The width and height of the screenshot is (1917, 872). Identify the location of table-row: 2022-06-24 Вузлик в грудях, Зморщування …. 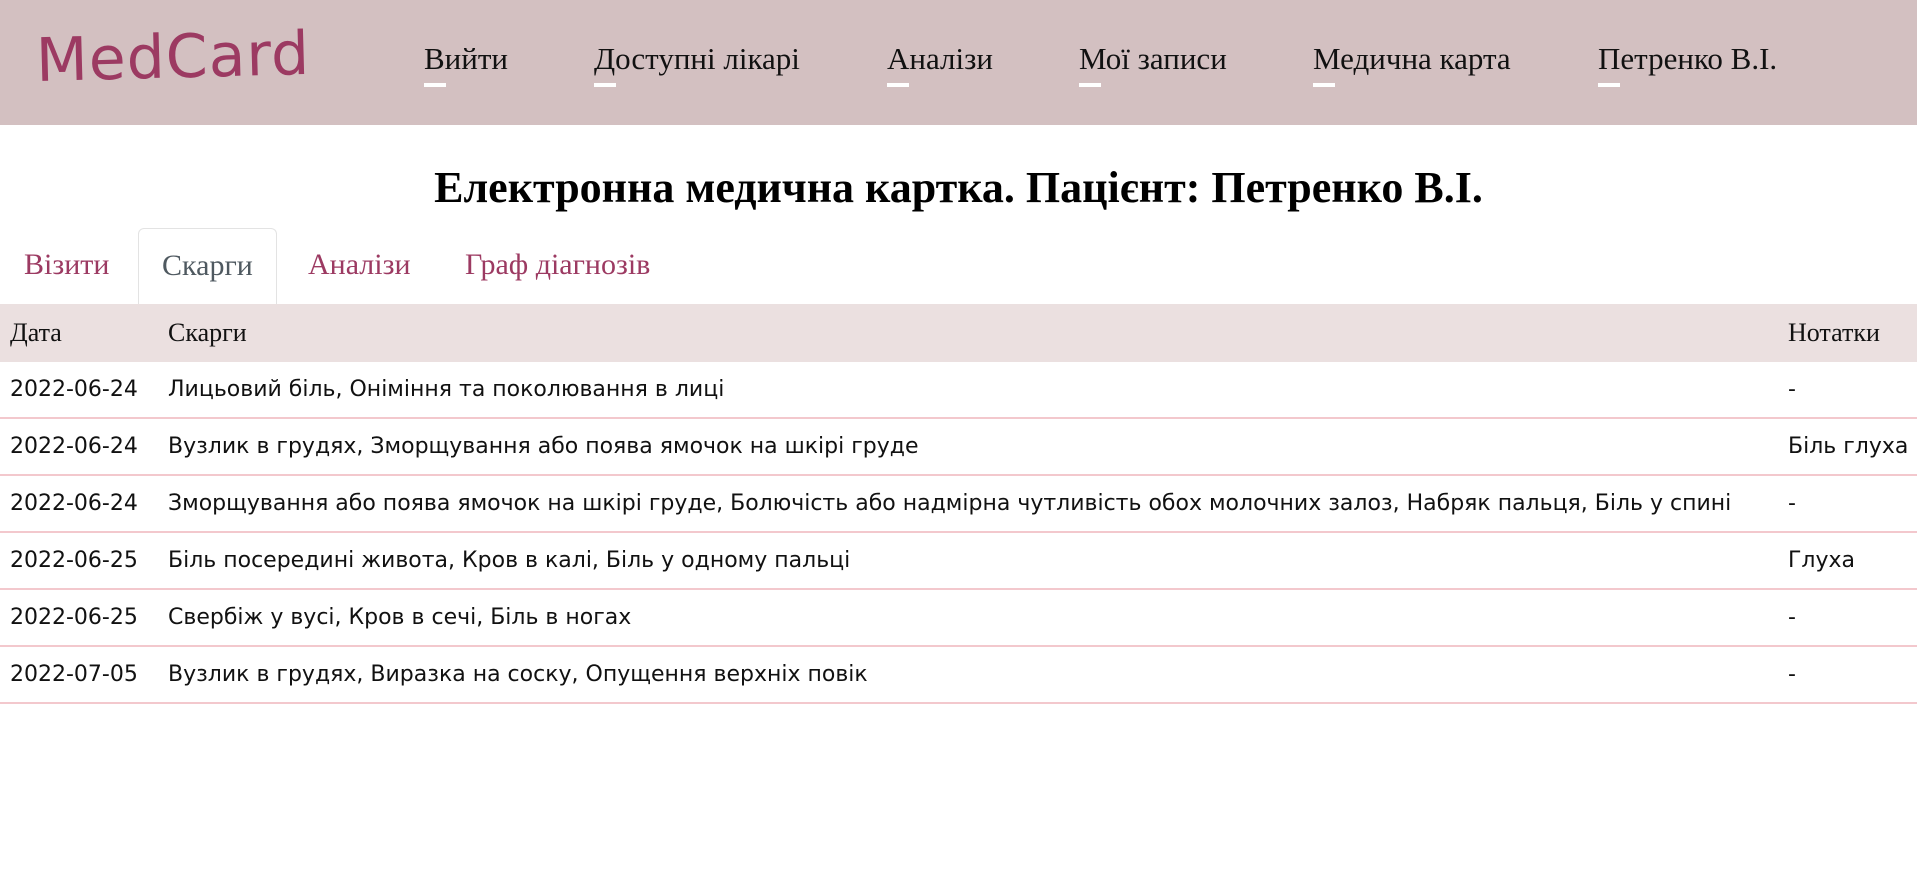
(958, 447).